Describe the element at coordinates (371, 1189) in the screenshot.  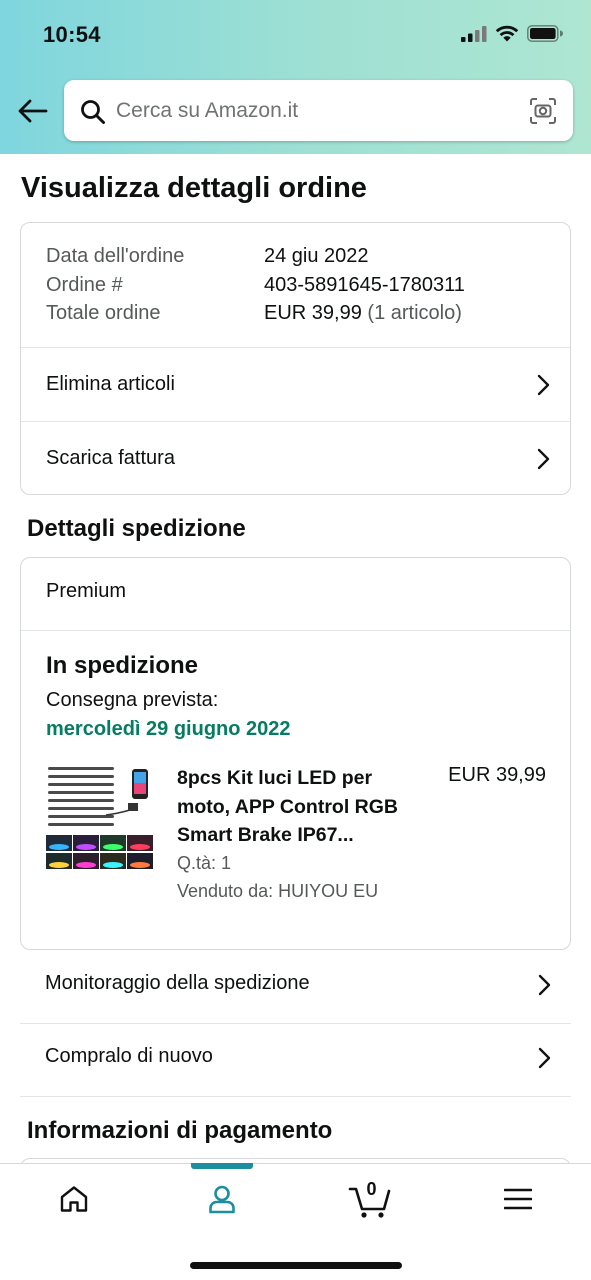
I see `cart-count: 0` at that location.